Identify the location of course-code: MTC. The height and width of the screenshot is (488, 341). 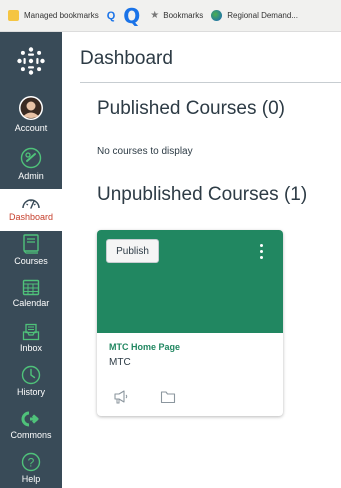
(120, 362).